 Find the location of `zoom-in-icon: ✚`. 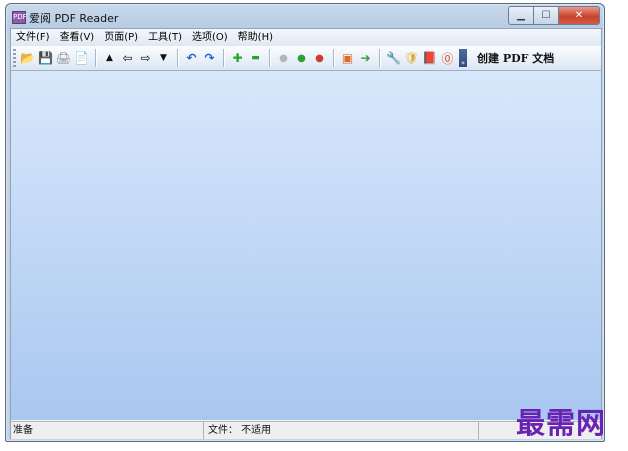

zoom-in-icon: ✚ is located at coordinates (237, 58).